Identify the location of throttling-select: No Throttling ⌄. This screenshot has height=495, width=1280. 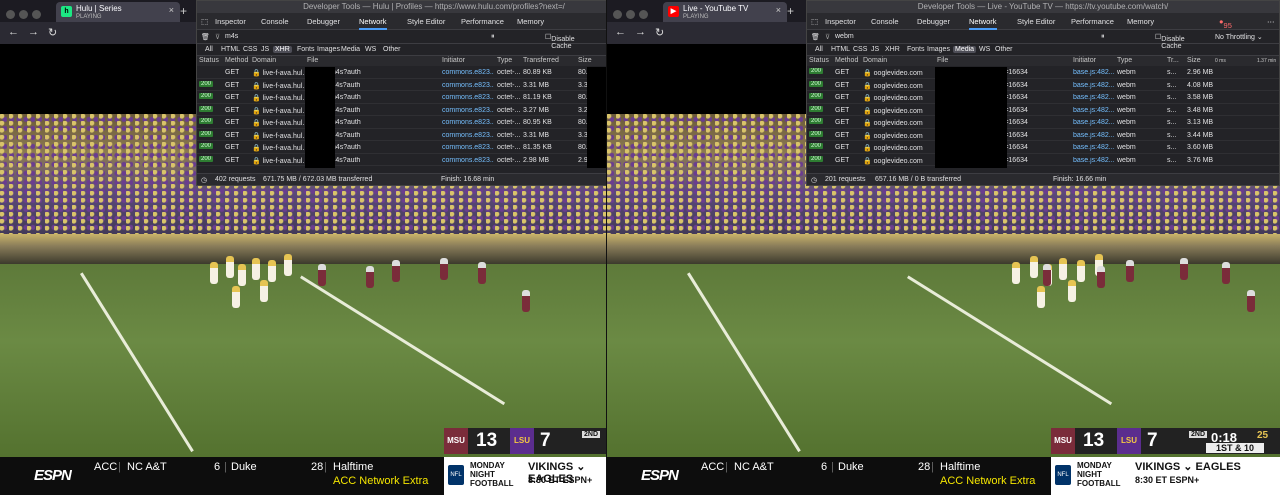
(1239, 37).